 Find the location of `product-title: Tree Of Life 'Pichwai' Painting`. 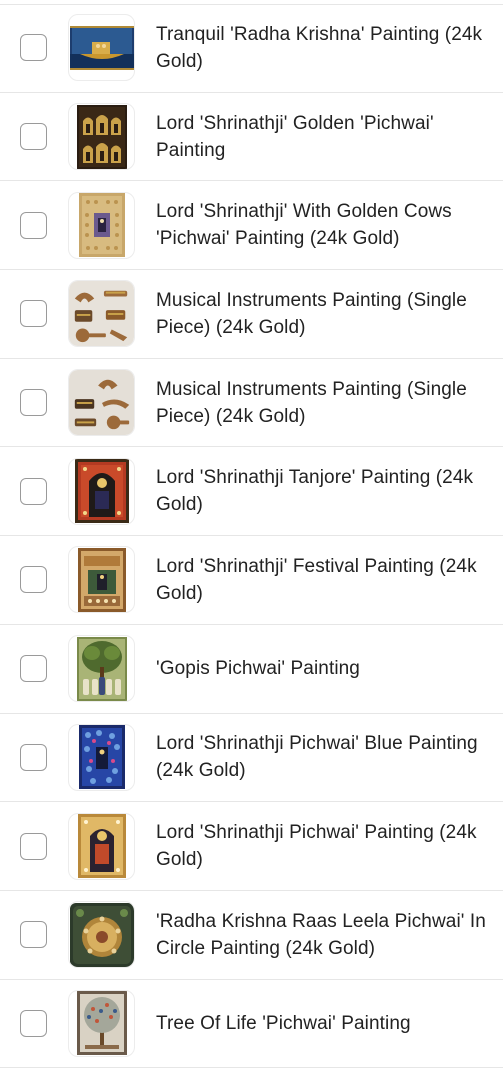

product-title: Tree Of Life 'Pichwai' Painting is located at coordinates (325, 1023).